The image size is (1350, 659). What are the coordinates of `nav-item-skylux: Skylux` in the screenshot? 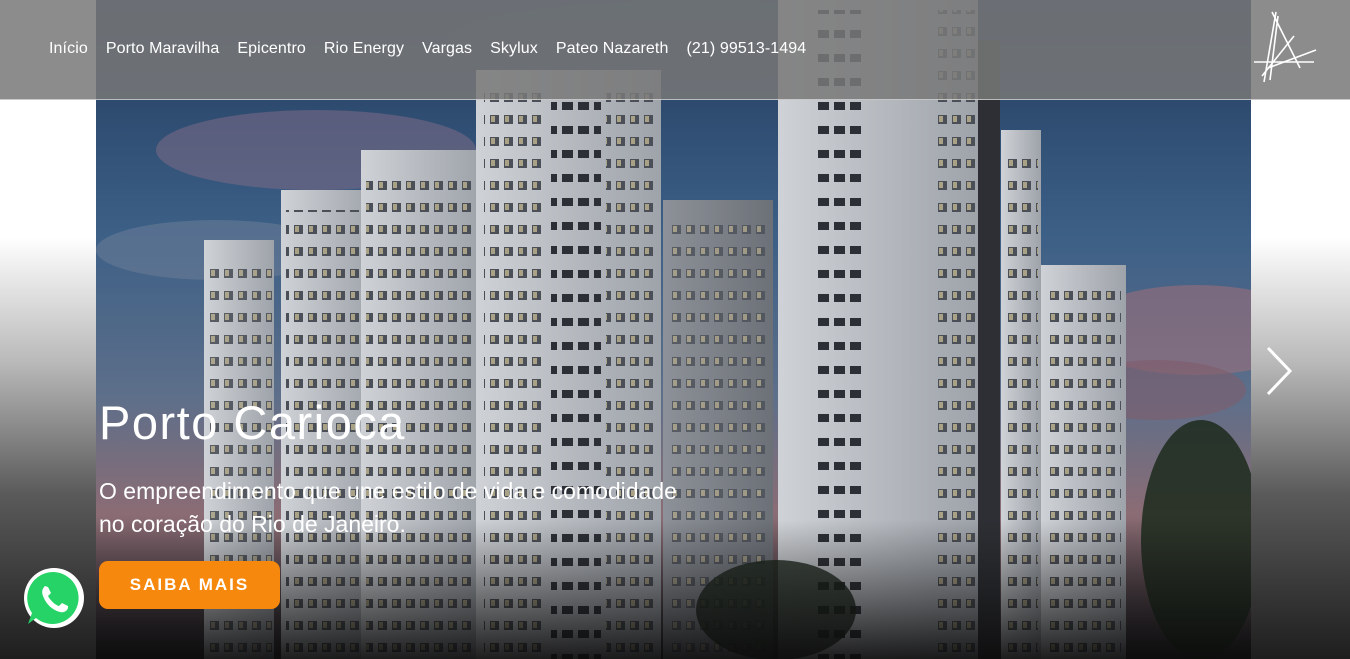 It's located at (514, 49).